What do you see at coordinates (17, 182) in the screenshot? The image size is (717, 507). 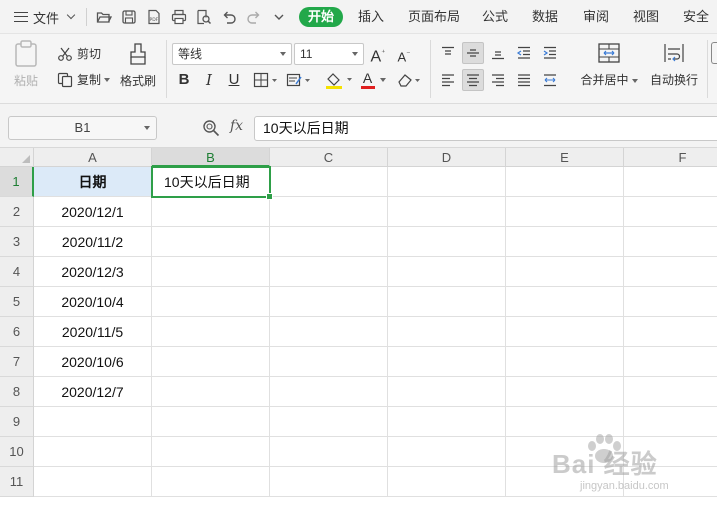 I see `row-header-1: 1` at bounding box center [17, 182].